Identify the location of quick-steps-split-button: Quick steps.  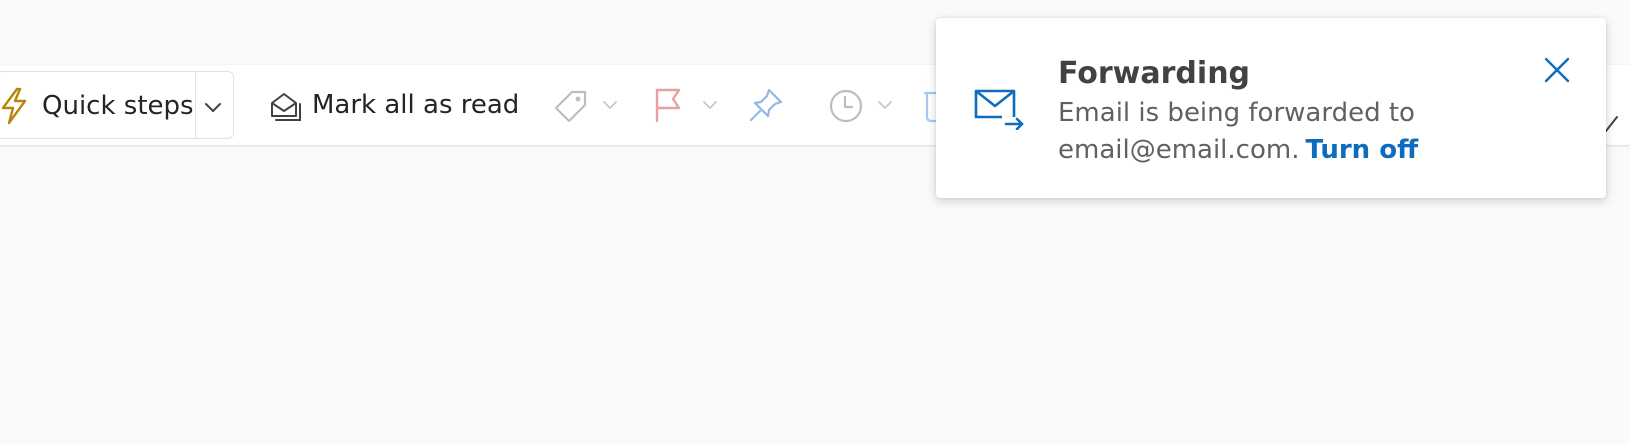
(117, 105).